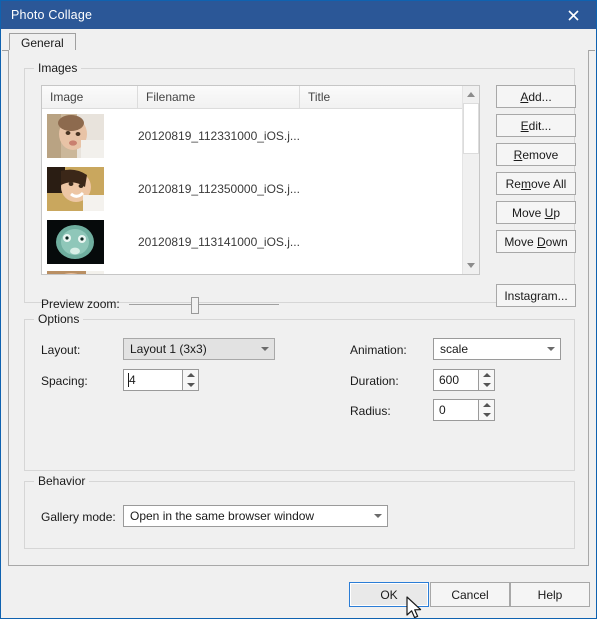 The width and height of the screenshot is (597, 619). I want to click on remove-button: Remove, so click(536, 154).